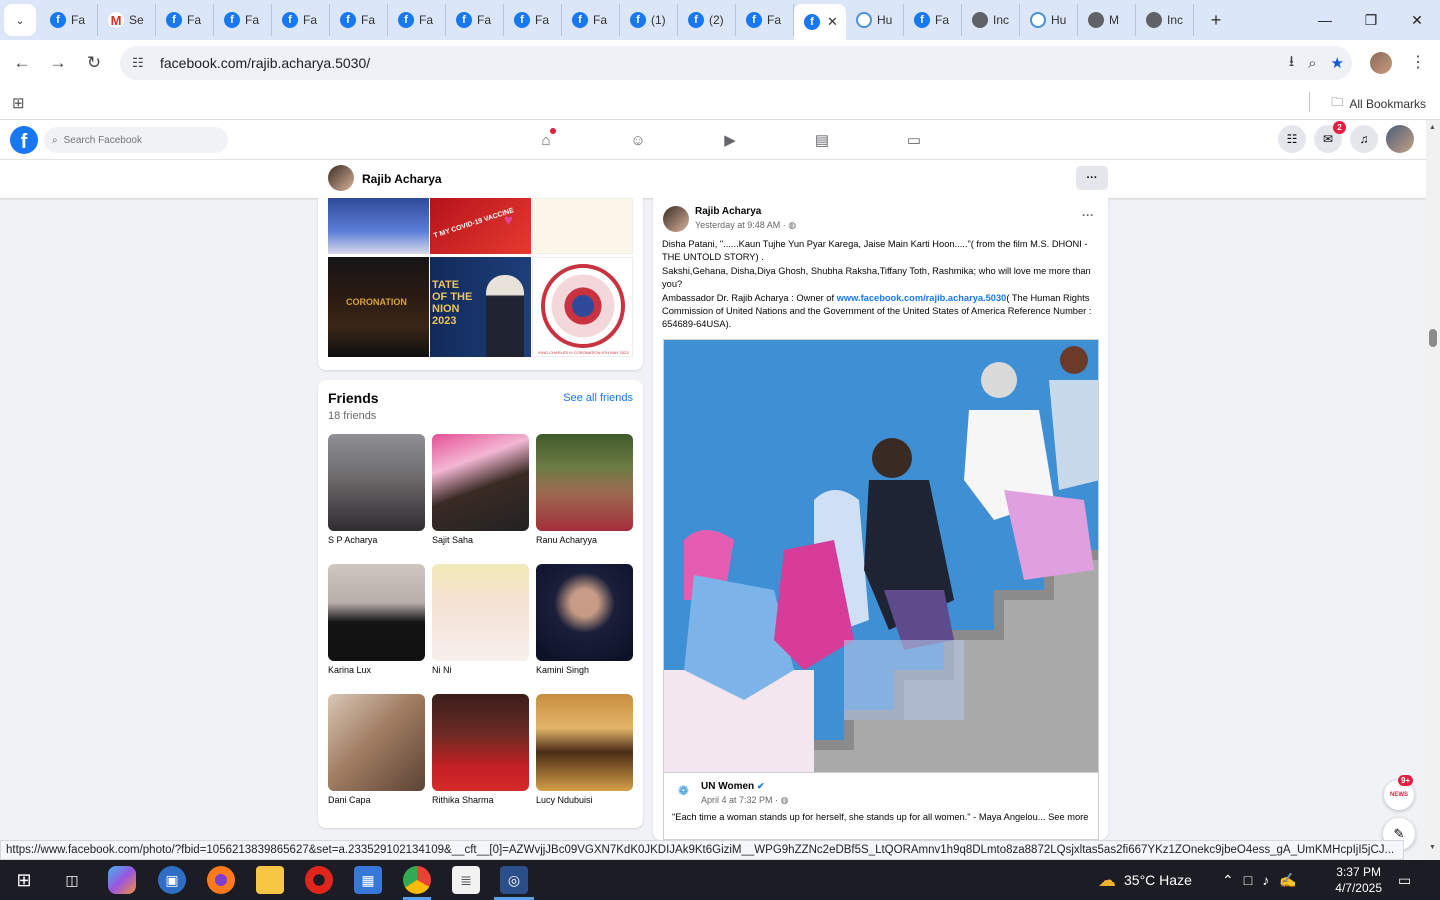  Describe the element at coordinates (122, 880) in the screenshot. I see `copilot-icon` at that location.